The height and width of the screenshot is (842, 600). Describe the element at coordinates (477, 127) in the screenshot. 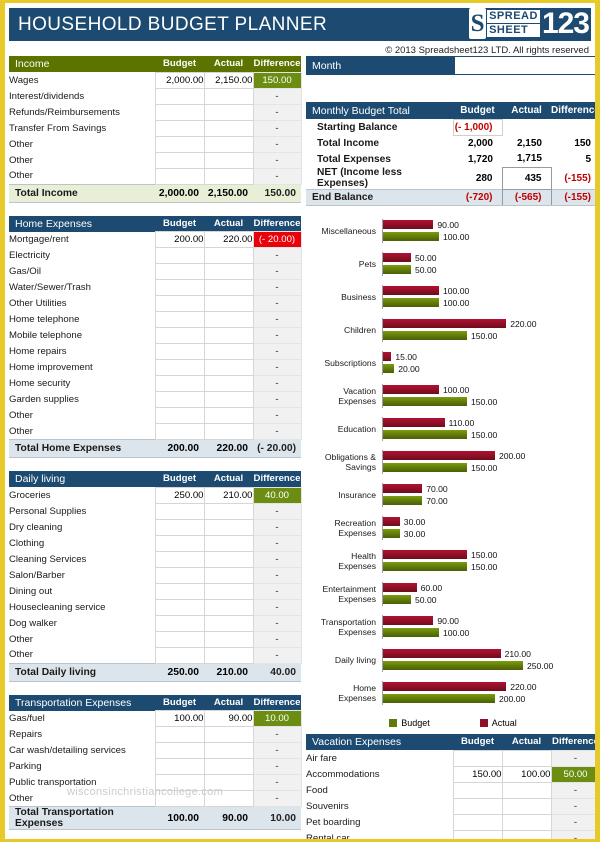

I see `monthly-total-budget-cell: (- 1,000)` at that location.